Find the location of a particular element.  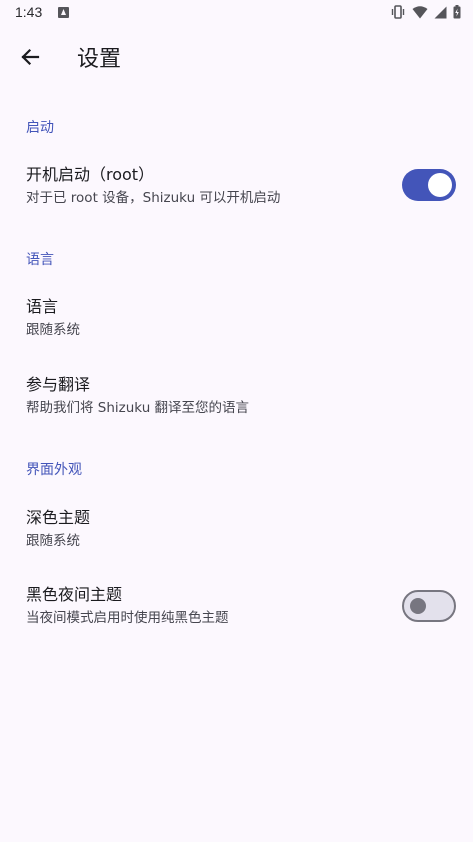

notification-icon is located at coordinates (63, 12).